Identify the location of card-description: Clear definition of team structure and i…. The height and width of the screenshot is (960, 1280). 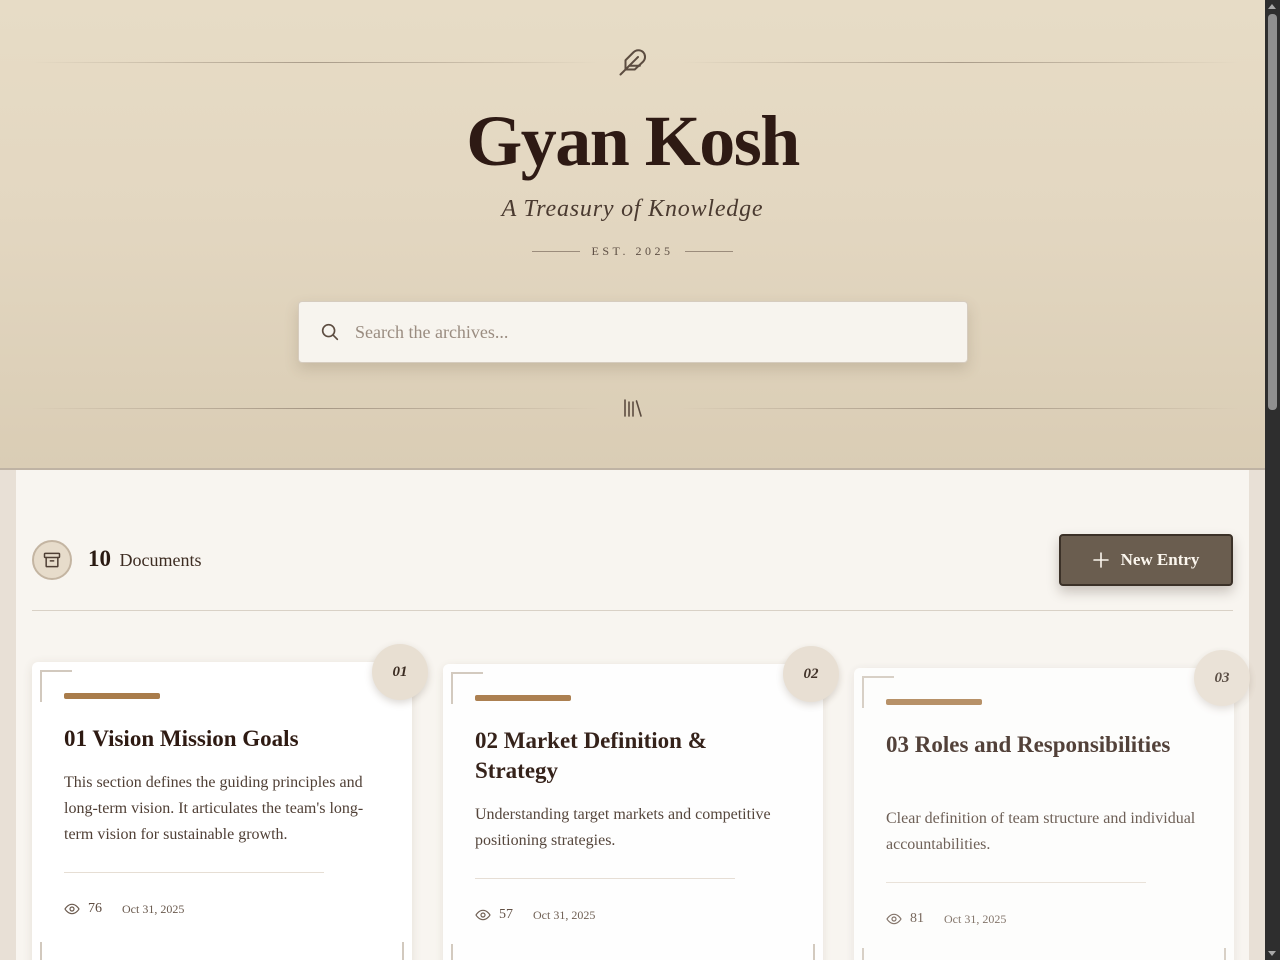
(1041, 831).